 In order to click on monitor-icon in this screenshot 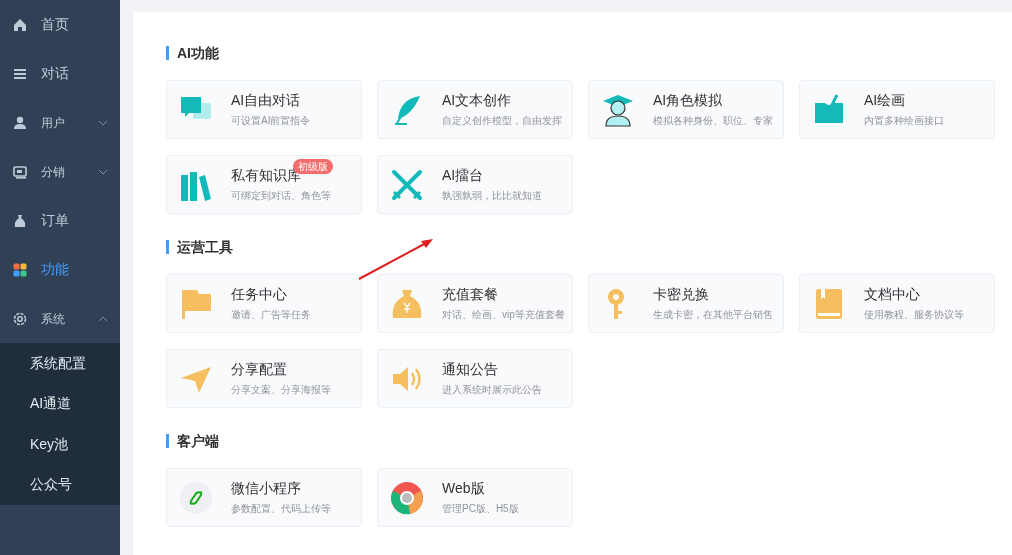, I will do `click(20, 171)`.